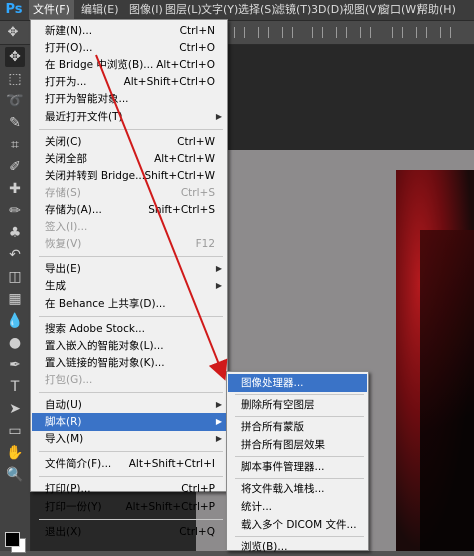 This screenshot has width=474, height=556. What do you see at coordinates (15, 299) in the screenshot?
I see `gradient-tool-icon: ▦` at bounding box center [15, 299].